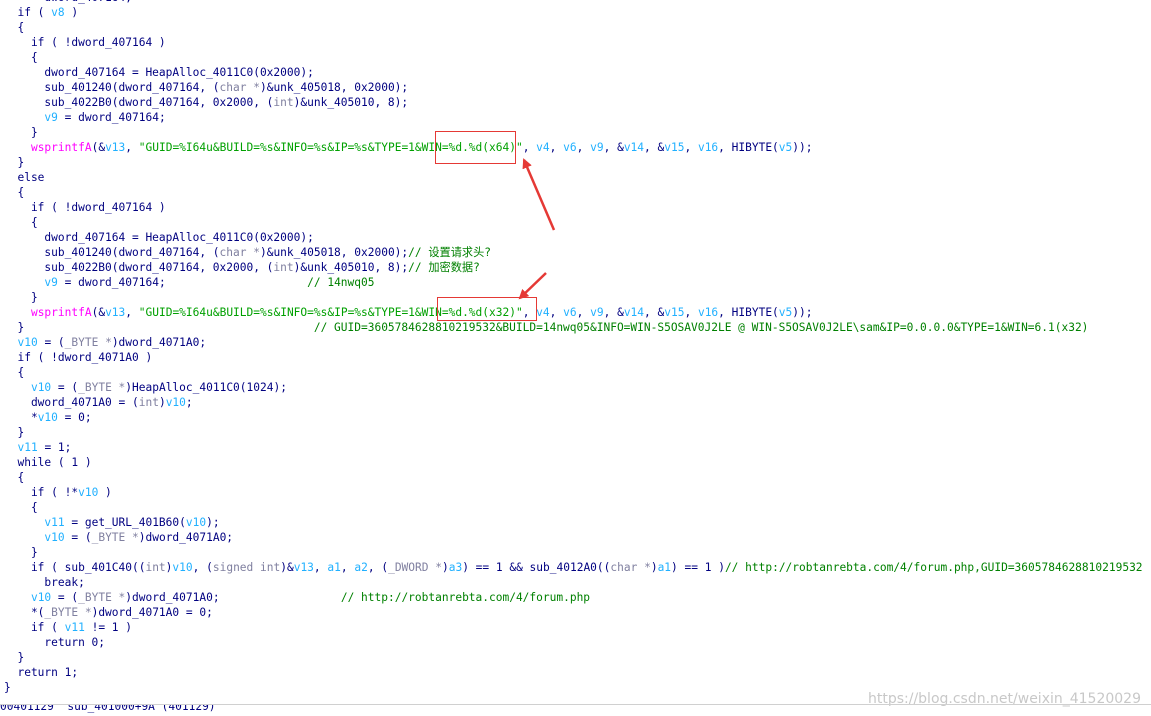 Image resolution: width=1151 pixels, height=716 pixels. Describe the element at coordinates (575, 710) in the screenshot. I see `bottom-status-strip: 00401129 sub_401000+9A (401129)` at that location.